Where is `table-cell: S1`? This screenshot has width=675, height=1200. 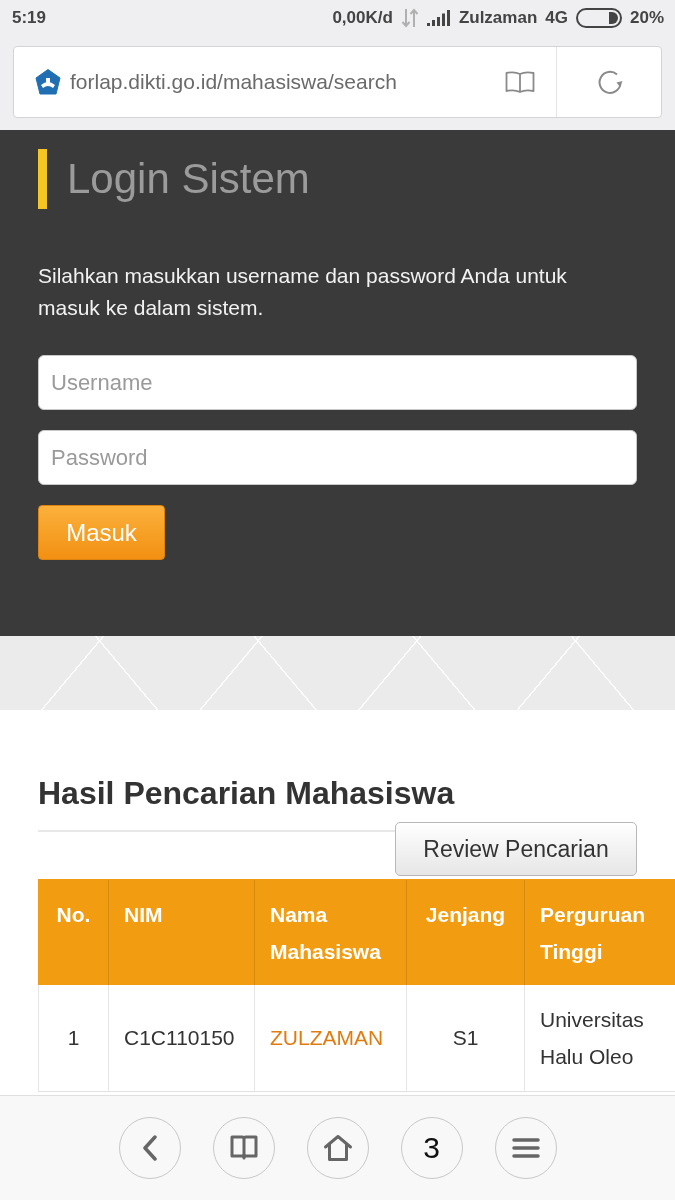 table-cell: S1 is located at coordinates (465, 1038).